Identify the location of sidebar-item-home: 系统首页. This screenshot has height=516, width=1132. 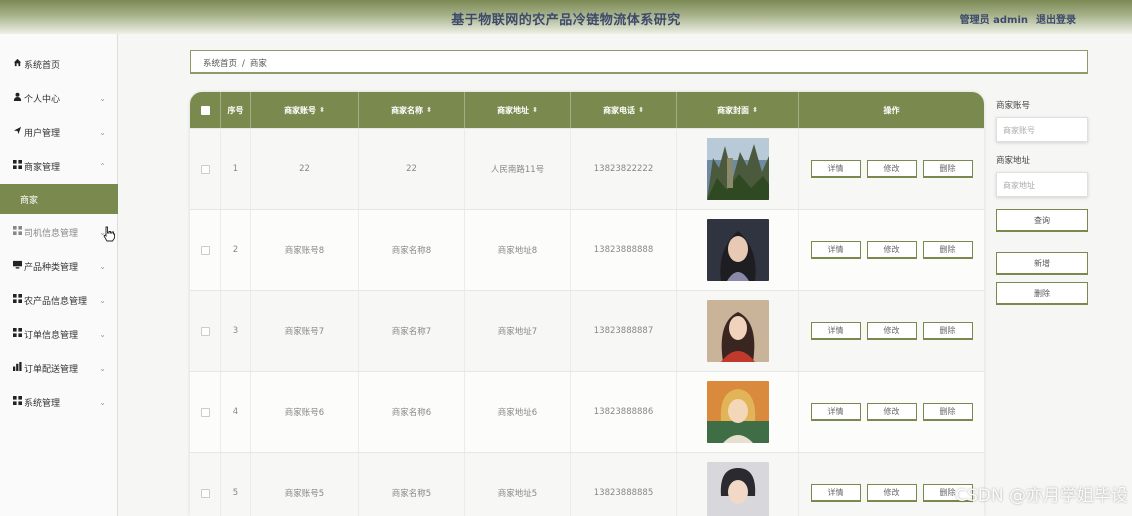
(59, 64).